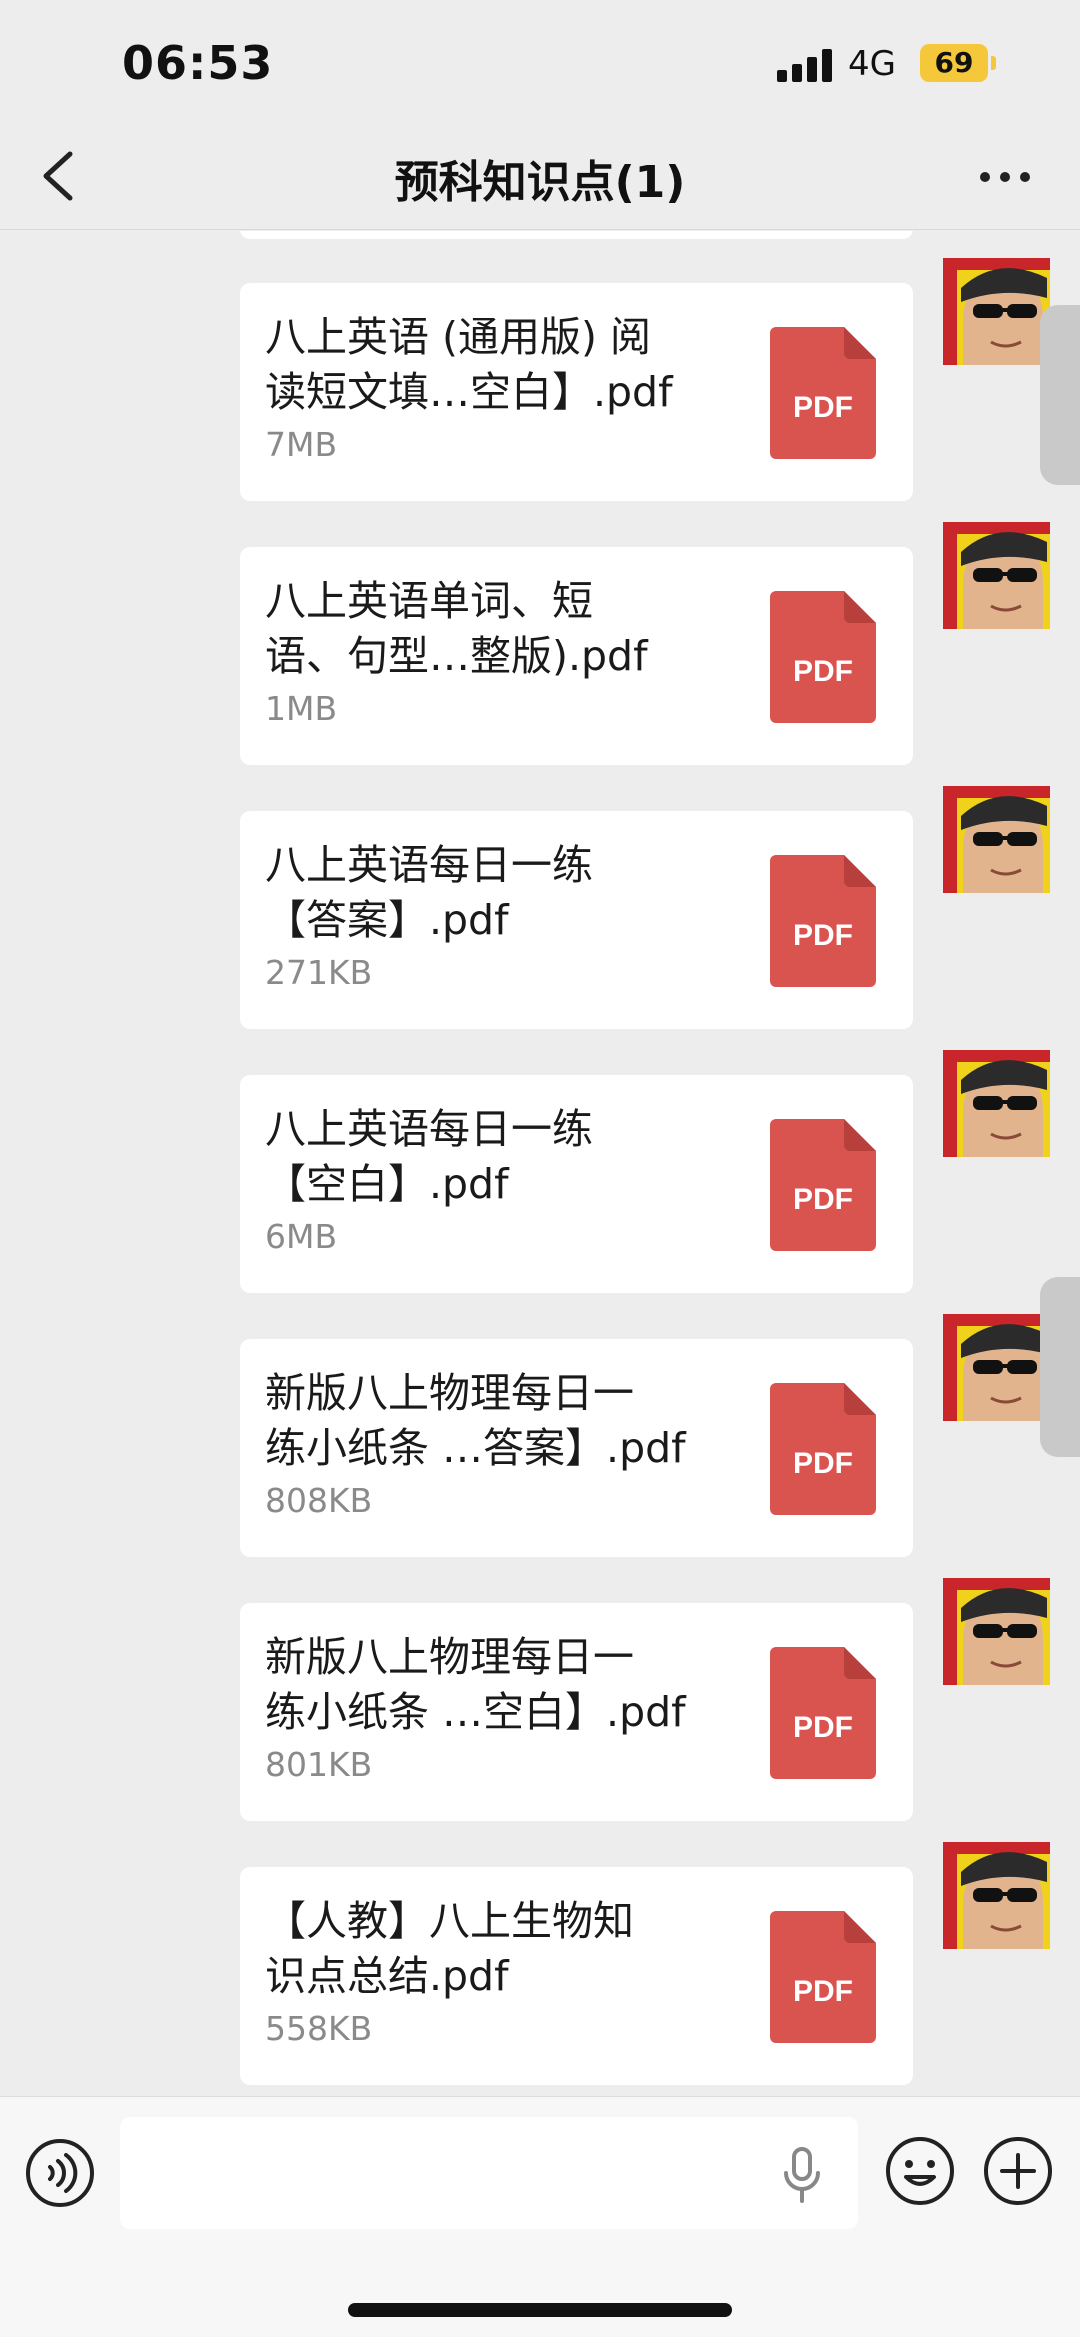 This screenshot has height=2337, width=1080. What do you see at coordinates (301, 708) in the screenshot?
I see `file-size: 1MB` at bounding box center [301, 708].